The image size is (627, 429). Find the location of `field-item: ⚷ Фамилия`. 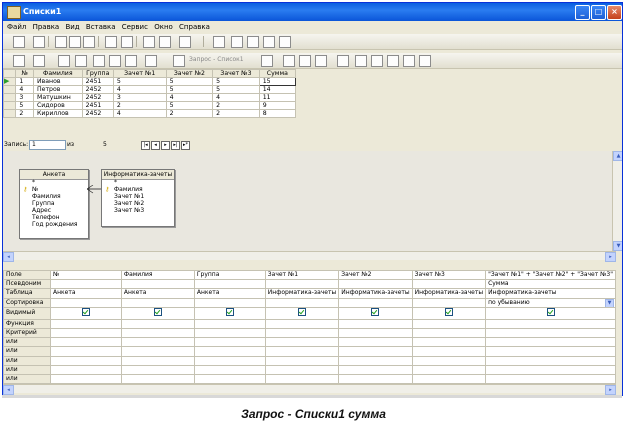

field-item: ⚷ Фамилия is located at coordinates (138, 189).